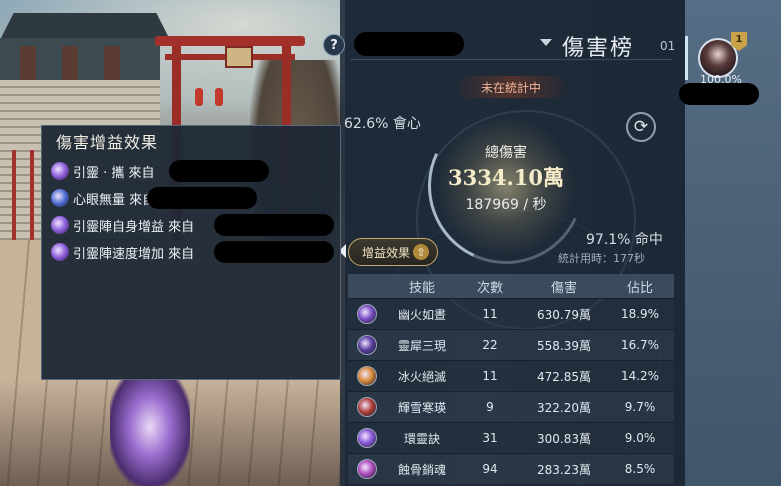  What do you see at coordinates (563, 288) in the screenshot?
I see `header-damage: 傷害` at bounding box center [563, 288].